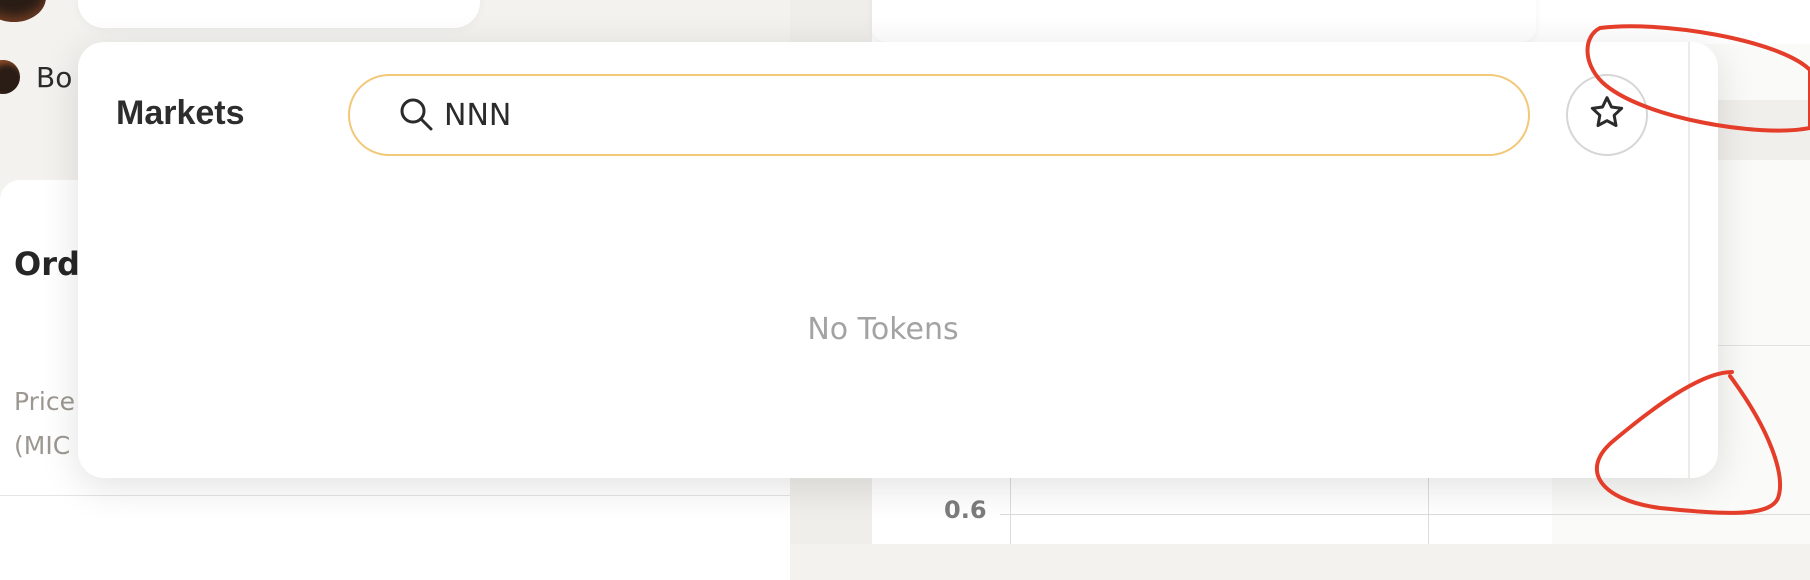 The width and height of the screenshot is (1810, 580). Describe the element at coordinates (416, 115) in the screenshot. I see `search-icon` at that location.